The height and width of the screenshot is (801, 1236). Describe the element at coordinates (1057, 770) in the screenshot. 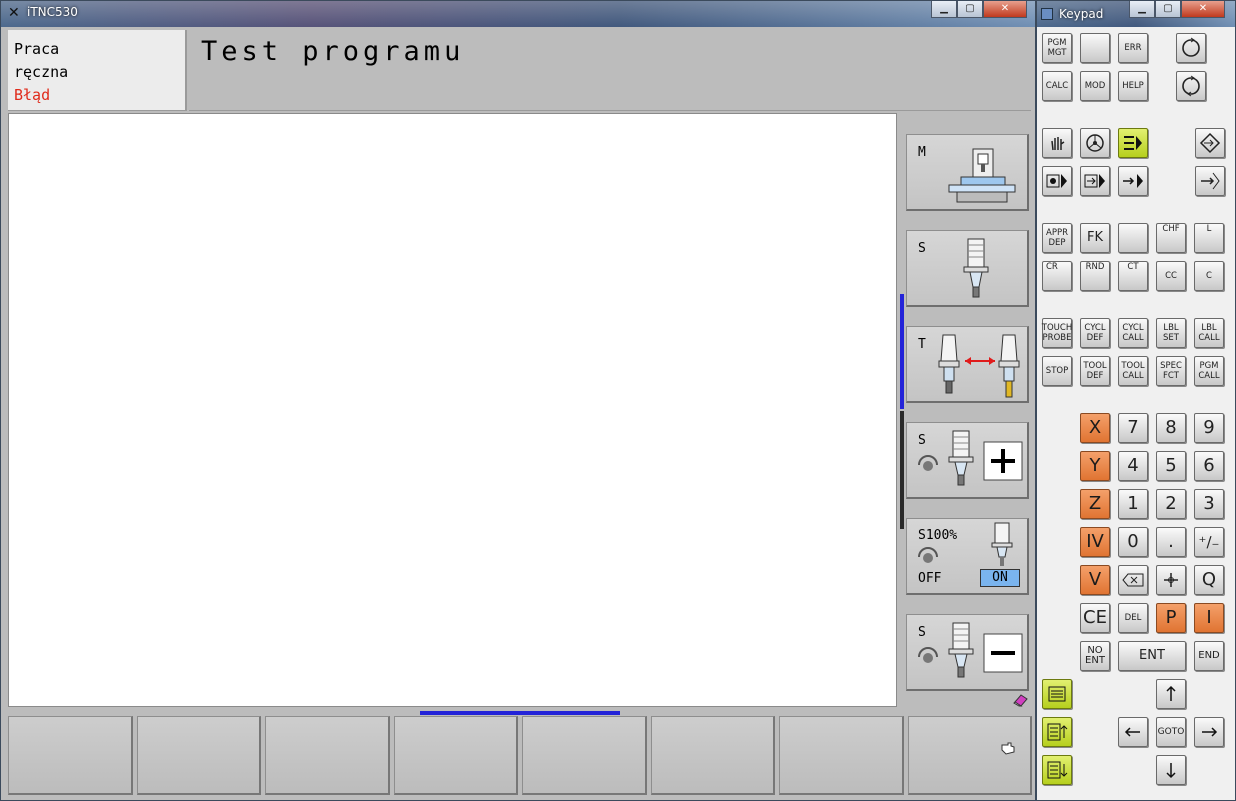

I see `key-page-down` at that location.